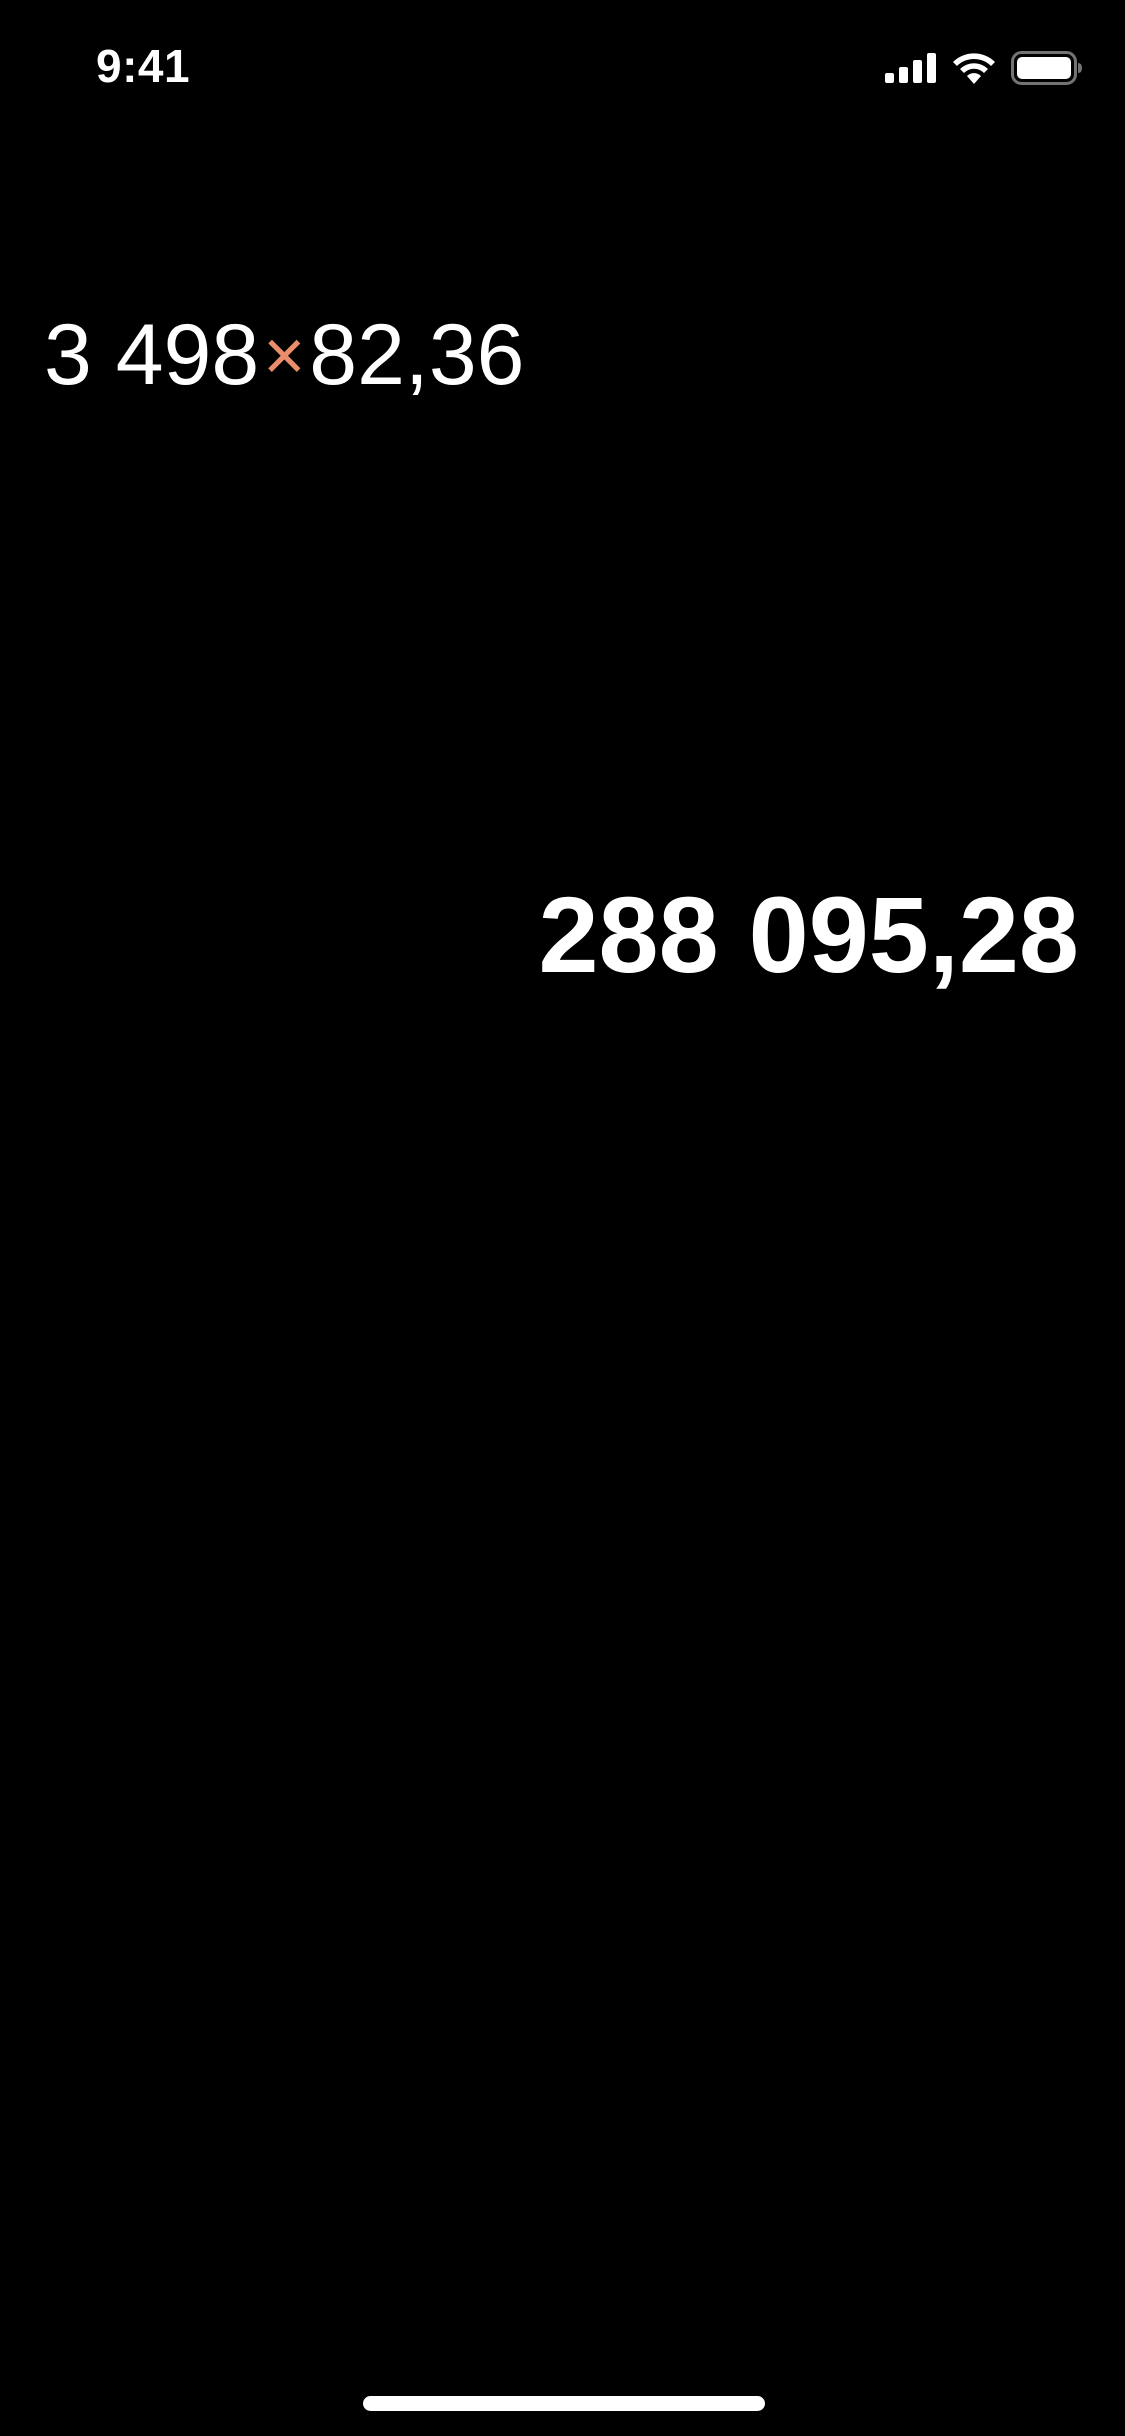  What do you see at coordinates (417, 355) in the screenshot?
I see `second-operand: 82,36` at bounding box center [417, 355].